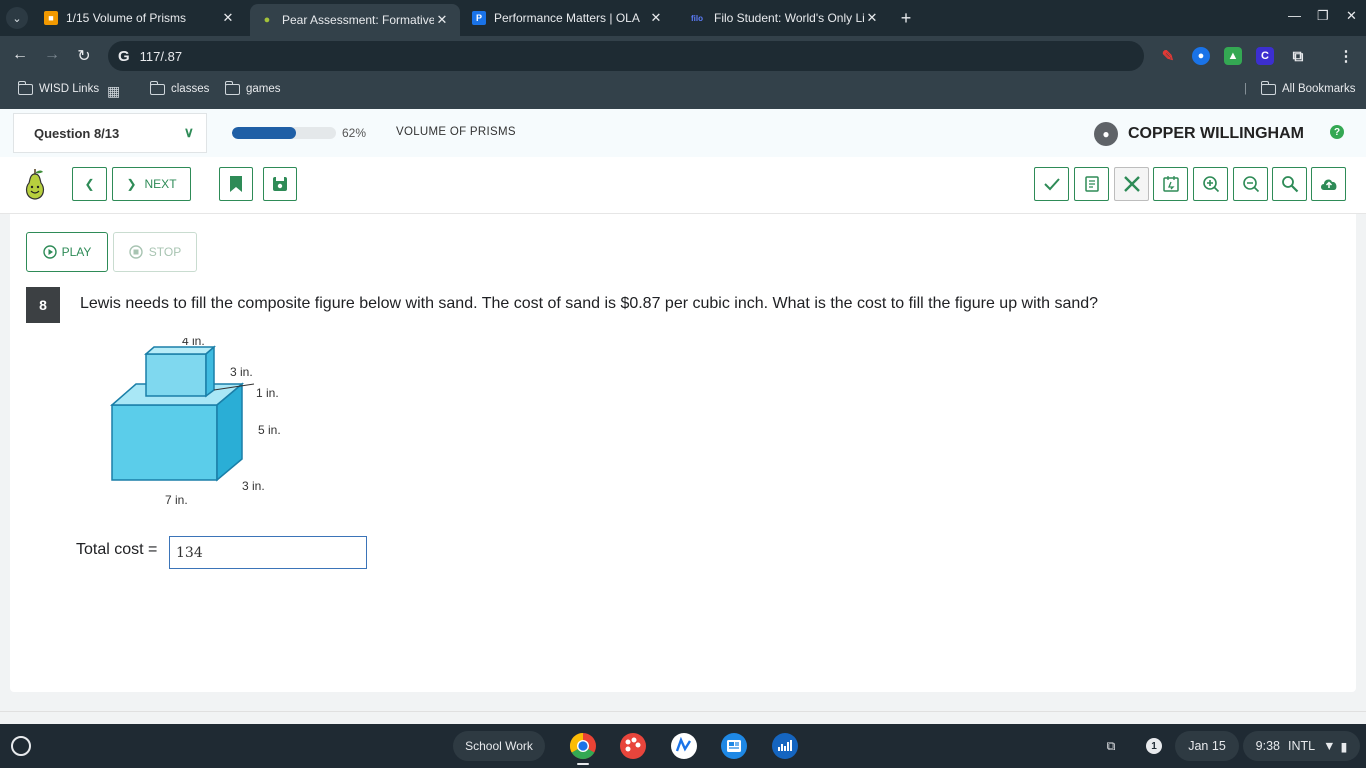 The width and height of the screenshot is (1366, 768). Describe the element at coordinates (84, 56) in the screenshot. I see `reload-icon: ↻` at that location.